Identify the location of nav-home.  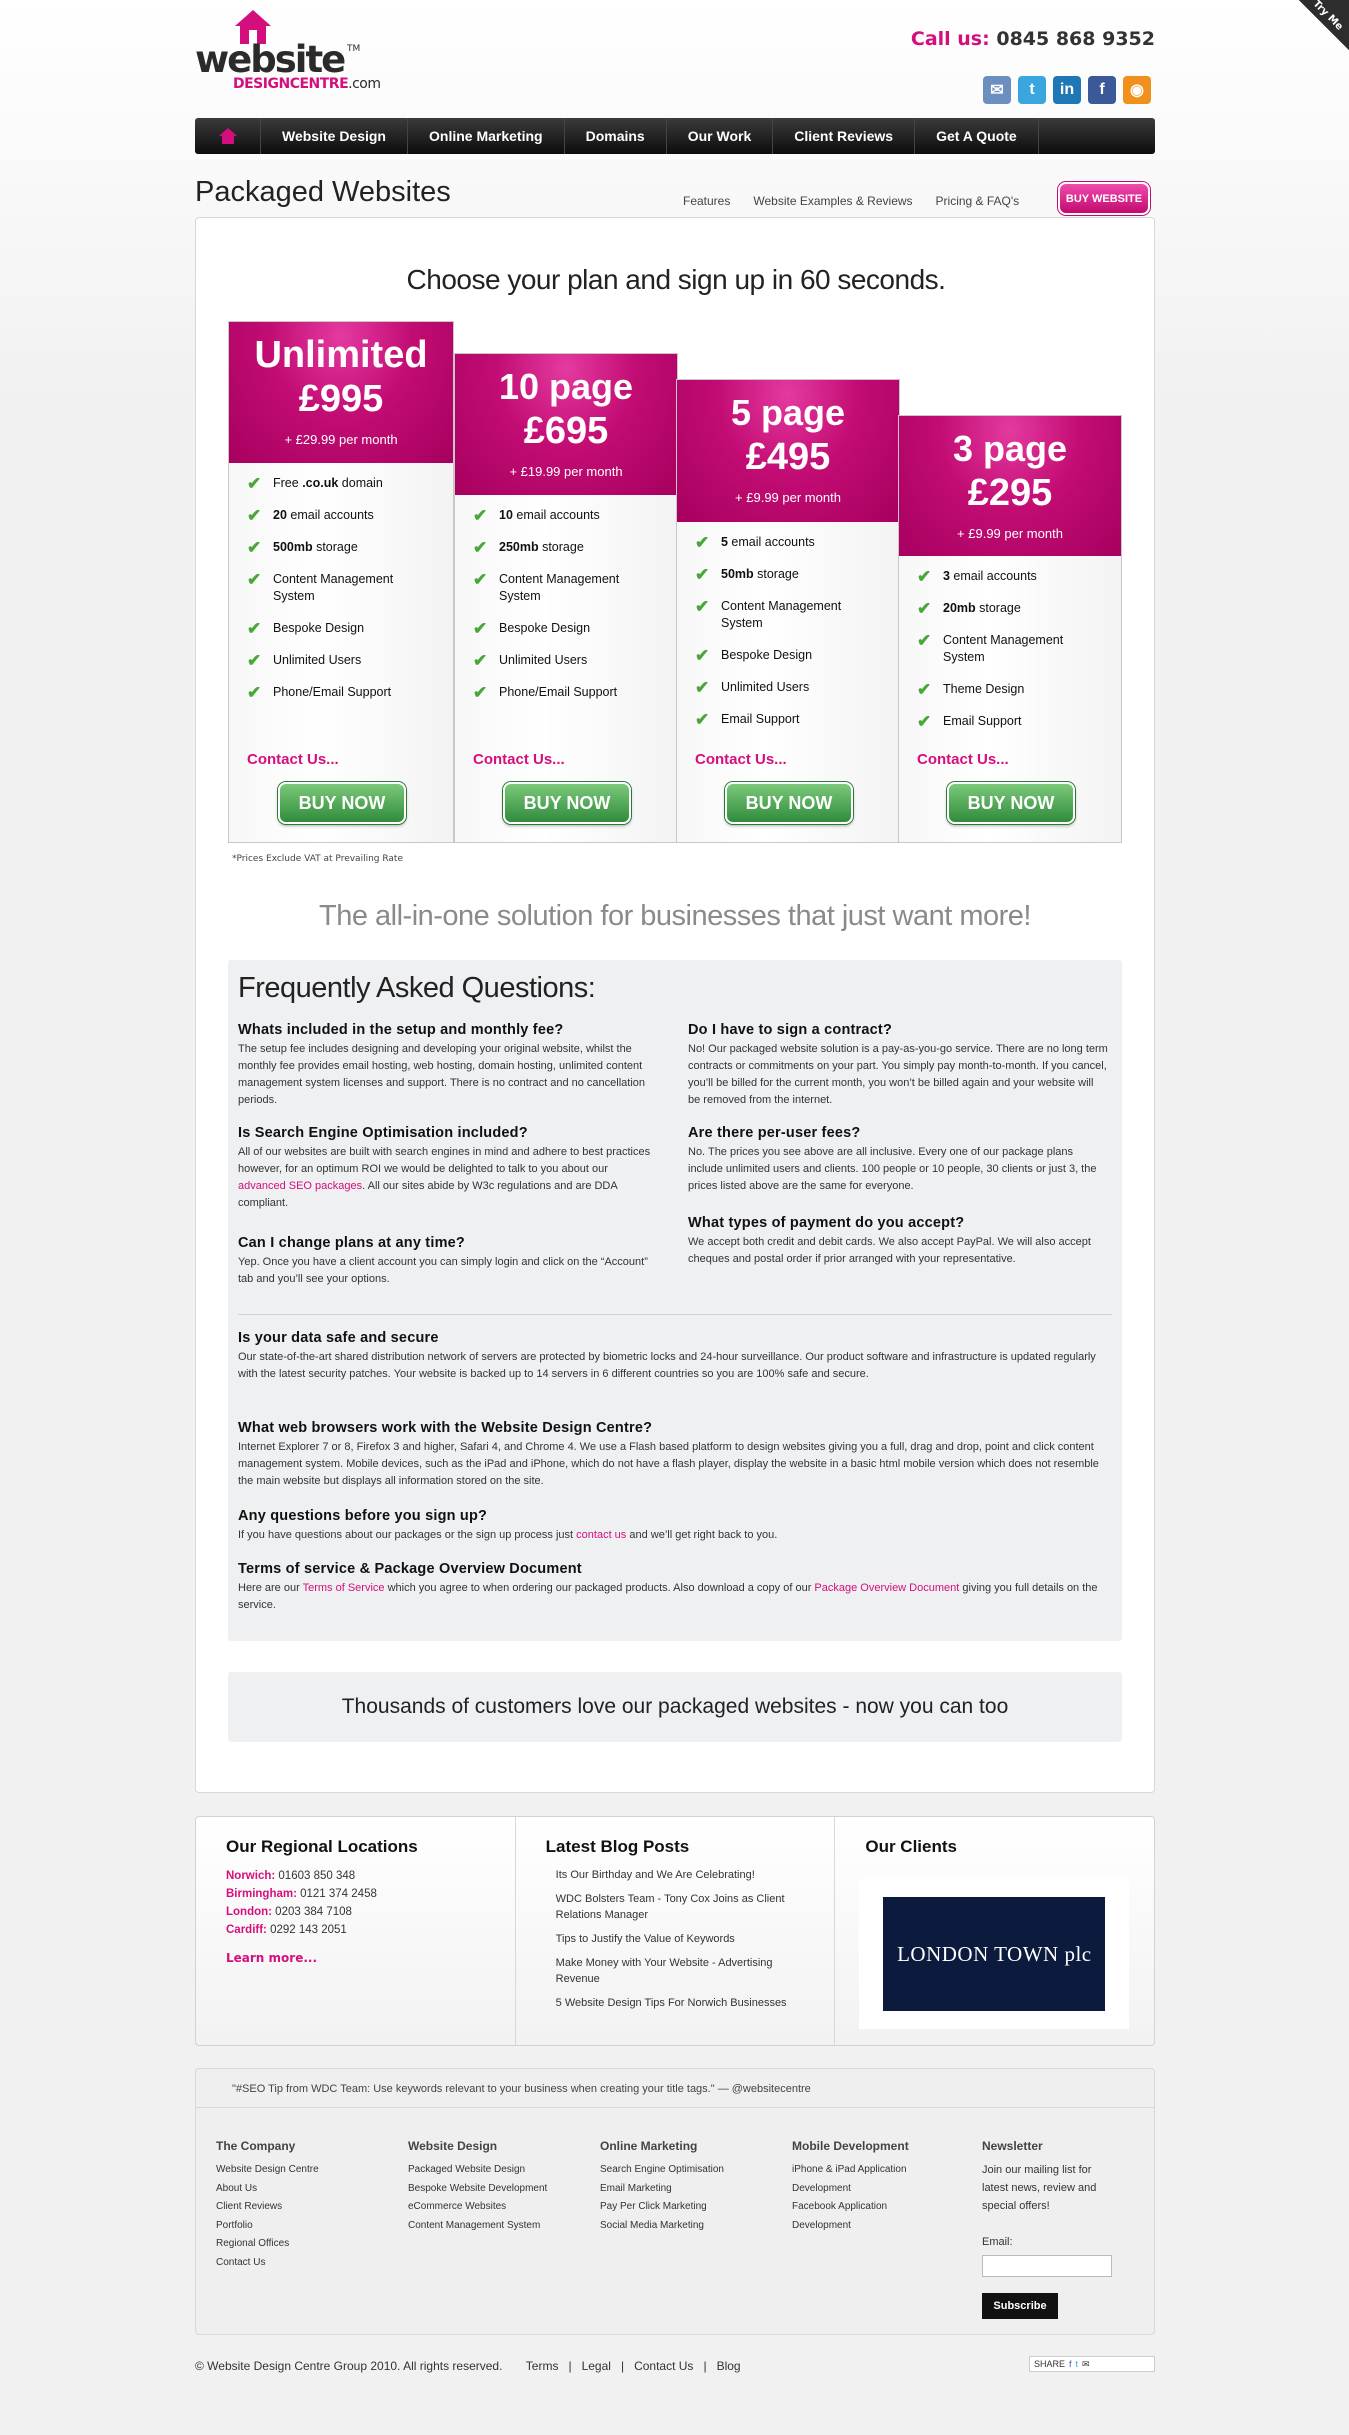
(228, 136).